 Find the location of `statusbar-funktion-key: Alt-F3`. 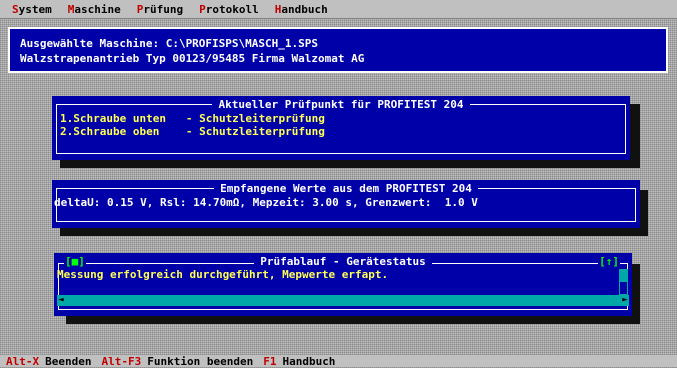

statusbar-funktion-key: Alt-F3 is located at coordinates (121, 361).